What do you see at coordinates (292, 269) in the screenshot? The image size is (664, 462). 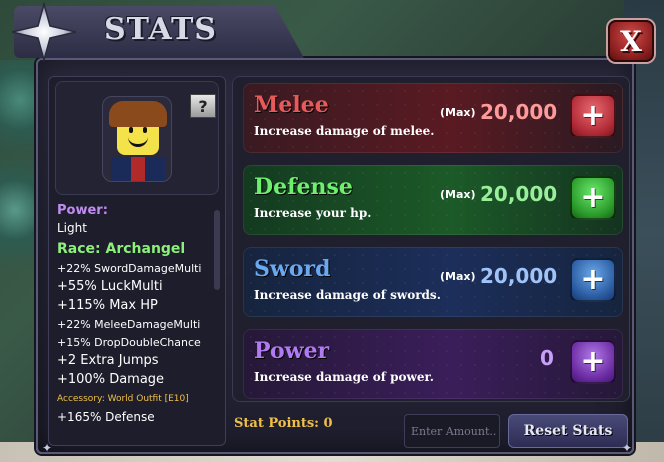 I see `stat-name: Sword` at bounding box center [292, 269].